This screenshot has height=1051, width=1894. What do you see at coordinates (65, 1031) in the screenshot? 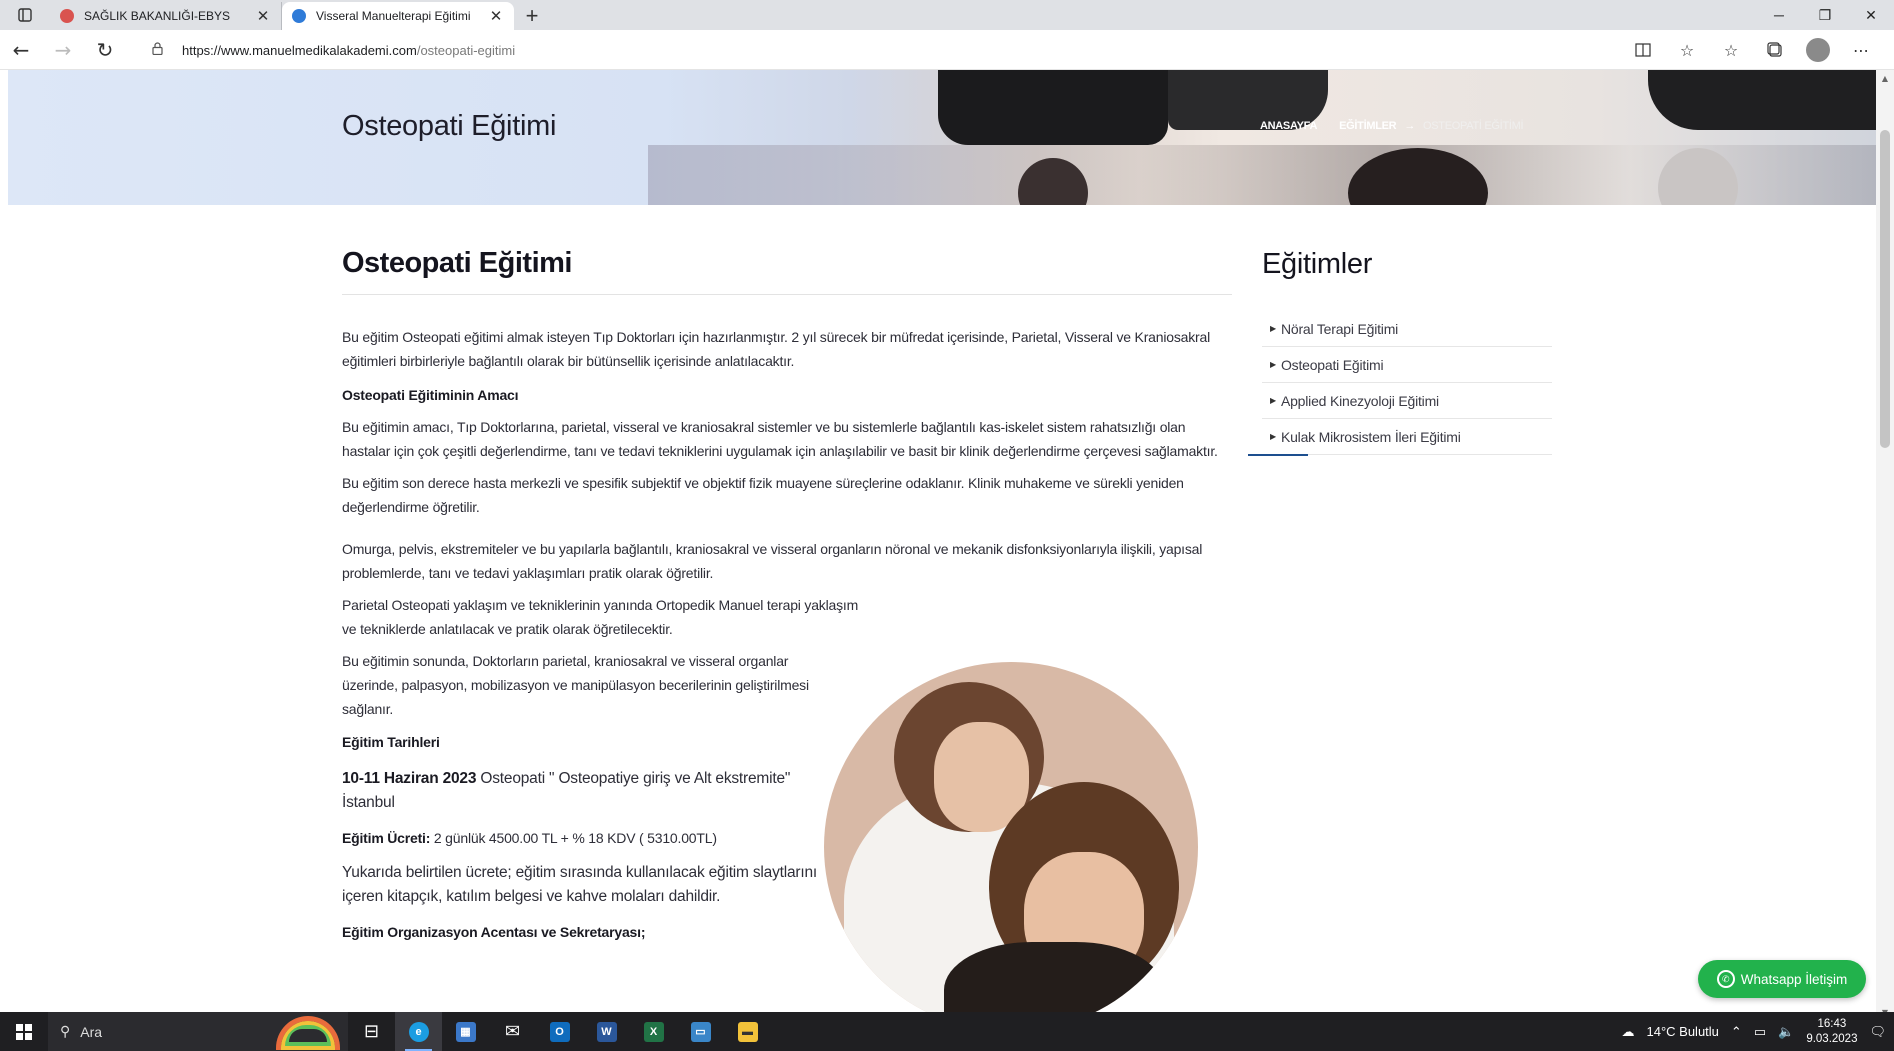
I see `search-icon: ⚲` at bounding box center [65, 1031].